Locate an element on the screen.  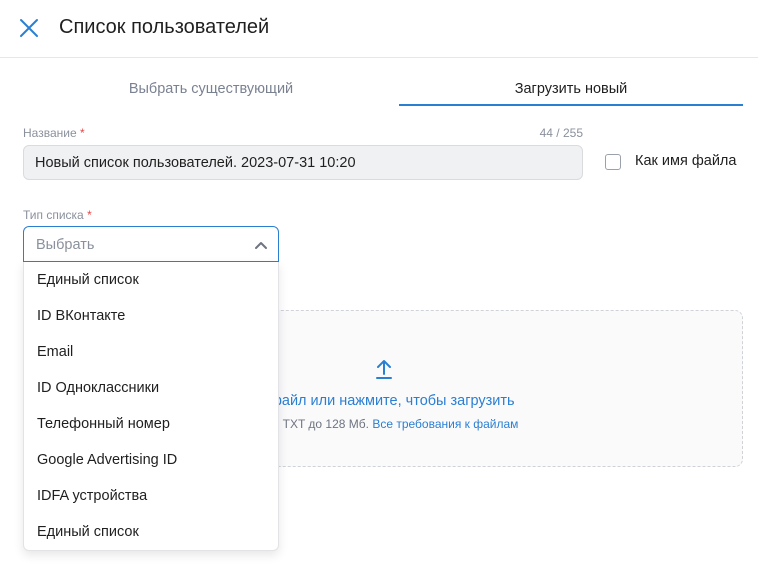
filename-checkbox is located at coordinates (613, 162).